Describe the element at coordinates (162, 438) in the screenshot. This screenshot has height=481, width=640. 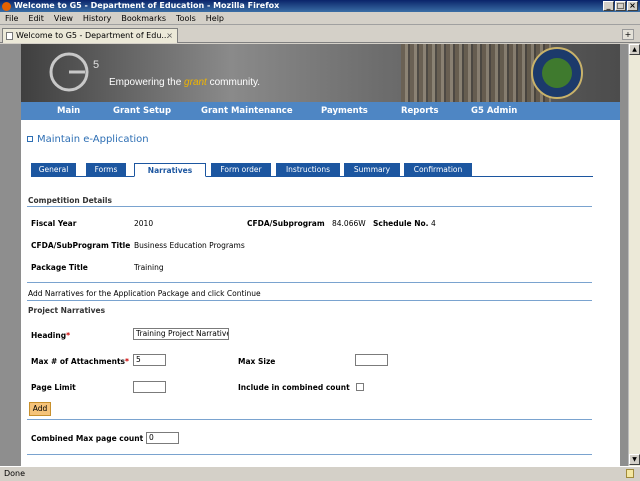
I see `combined-max-input: 0` at that location.